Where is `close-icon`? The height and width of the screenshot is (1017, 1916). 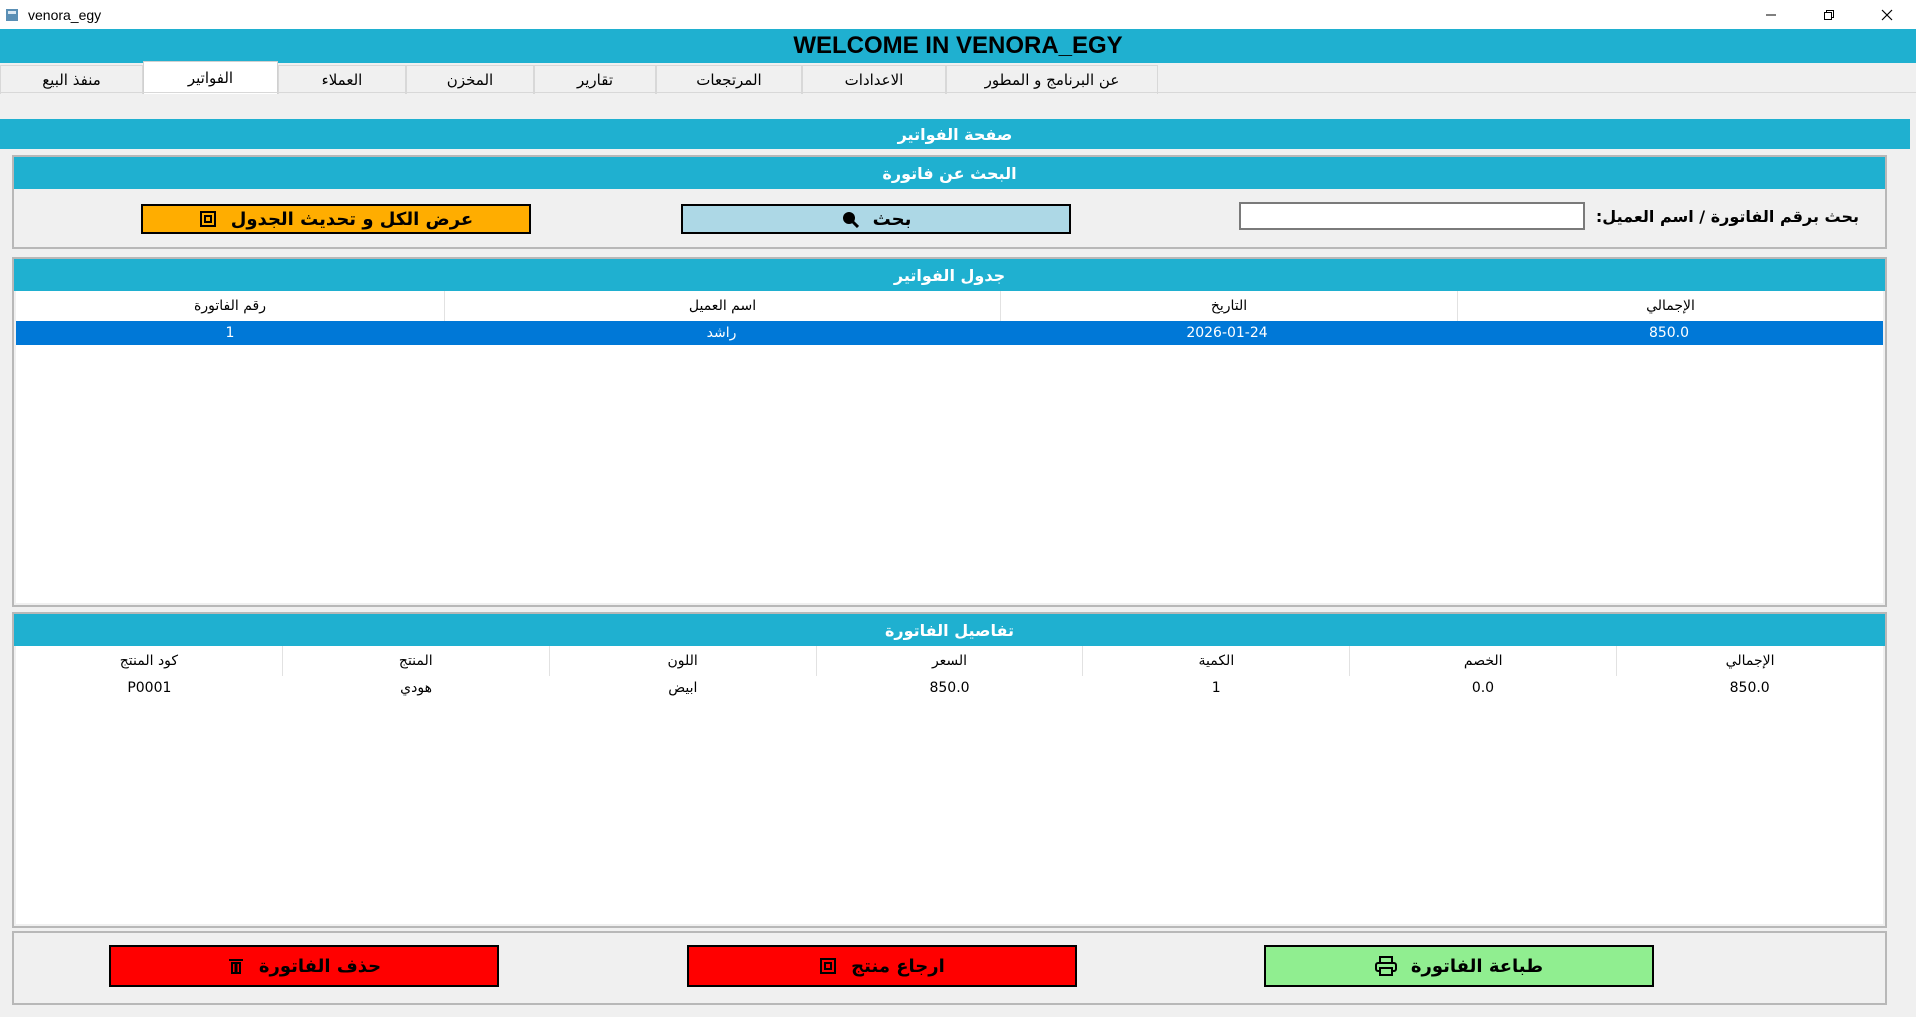 close-icon is located at coordinates (1887, 14).